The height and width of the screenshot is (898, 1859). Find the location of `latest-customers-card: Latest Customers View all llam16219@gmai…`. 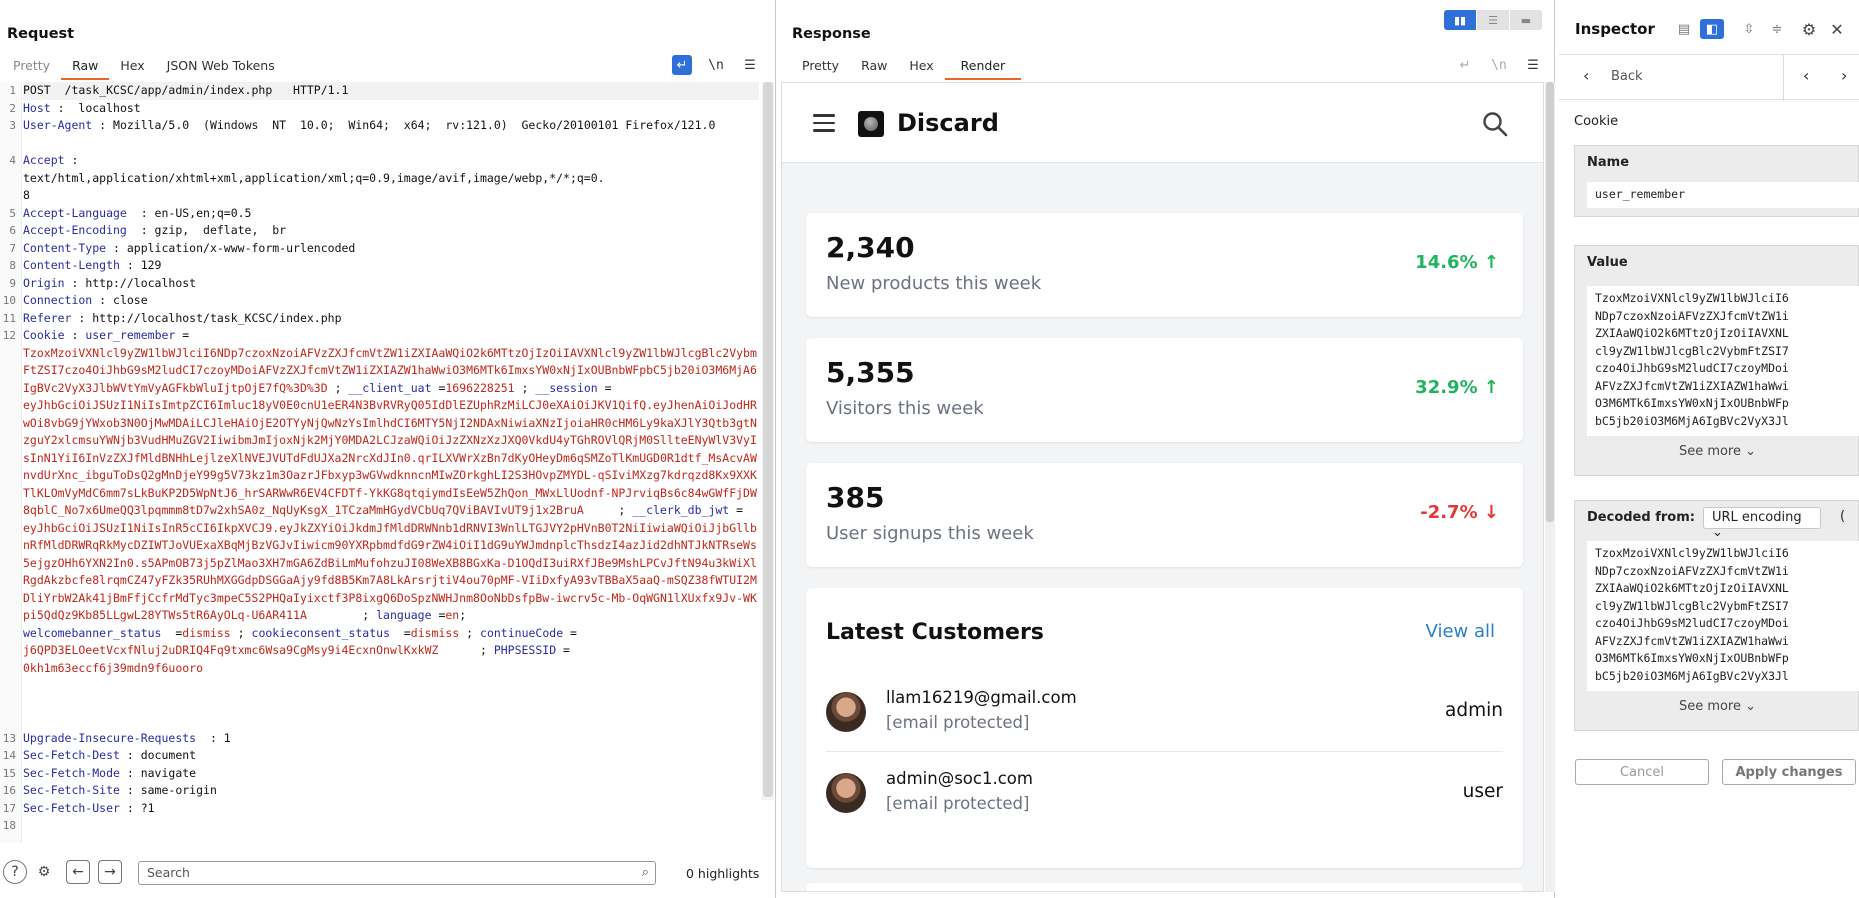

latest-customers-card: Latest Customers View all llam16219@gmai… is located at coordinates (1164, 728).